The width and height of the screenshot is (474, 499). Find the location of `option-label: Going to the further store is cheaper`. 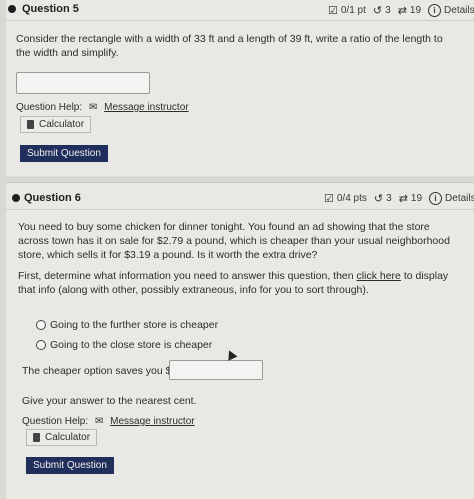

option-label: Going to the further store is cheaper is located at coordinates (134, 325).